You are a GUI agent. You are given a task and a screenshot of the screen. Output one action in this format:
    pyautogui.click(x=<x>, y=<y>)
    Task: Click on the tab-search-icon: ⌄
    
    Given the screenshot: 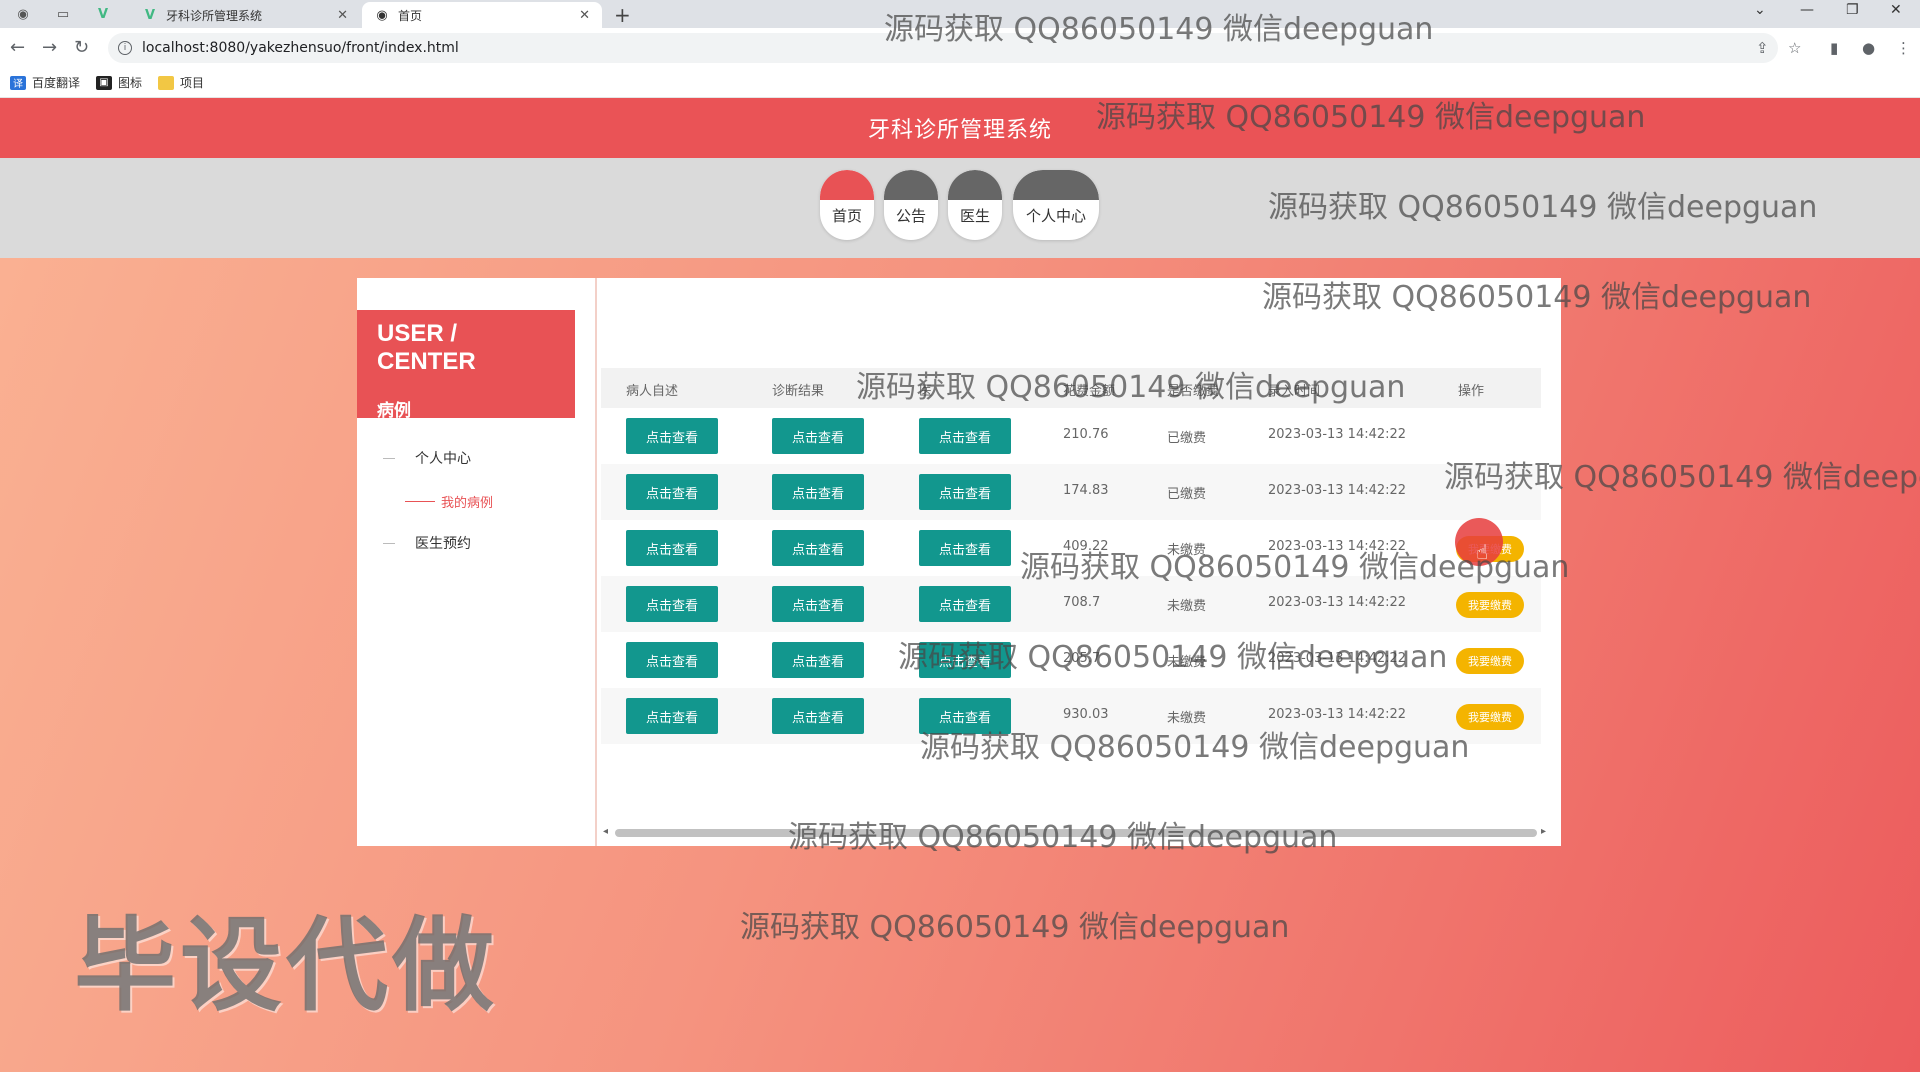 What is the action you would take?
    pyautogui.click(x=1760, y=10)
    